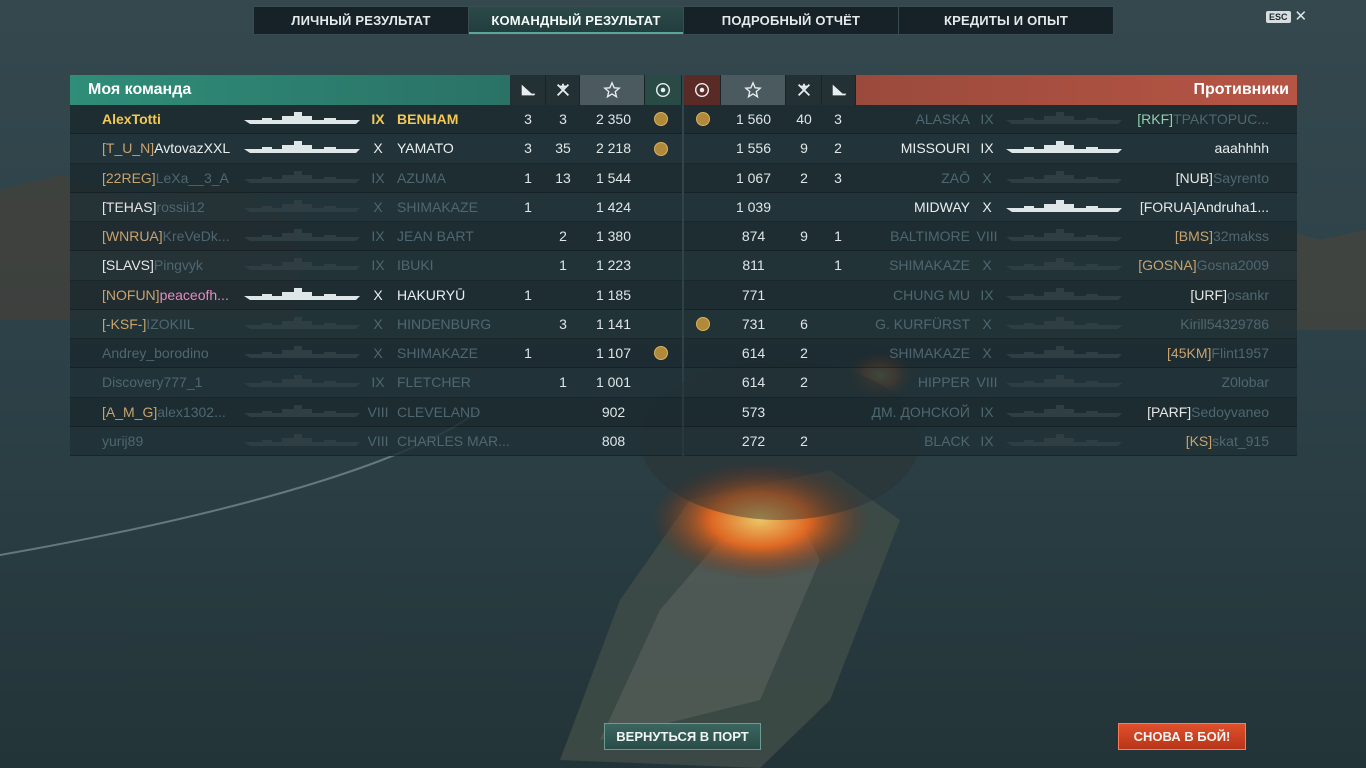 Image resolution: width=1366 pixels, height=768 pixels. Describe the element at coordinates (376, 178) in the screenshot. I see `player-row: [22REG]LeXa__3_A IX AZUMA 1 13 1 544` at that location.